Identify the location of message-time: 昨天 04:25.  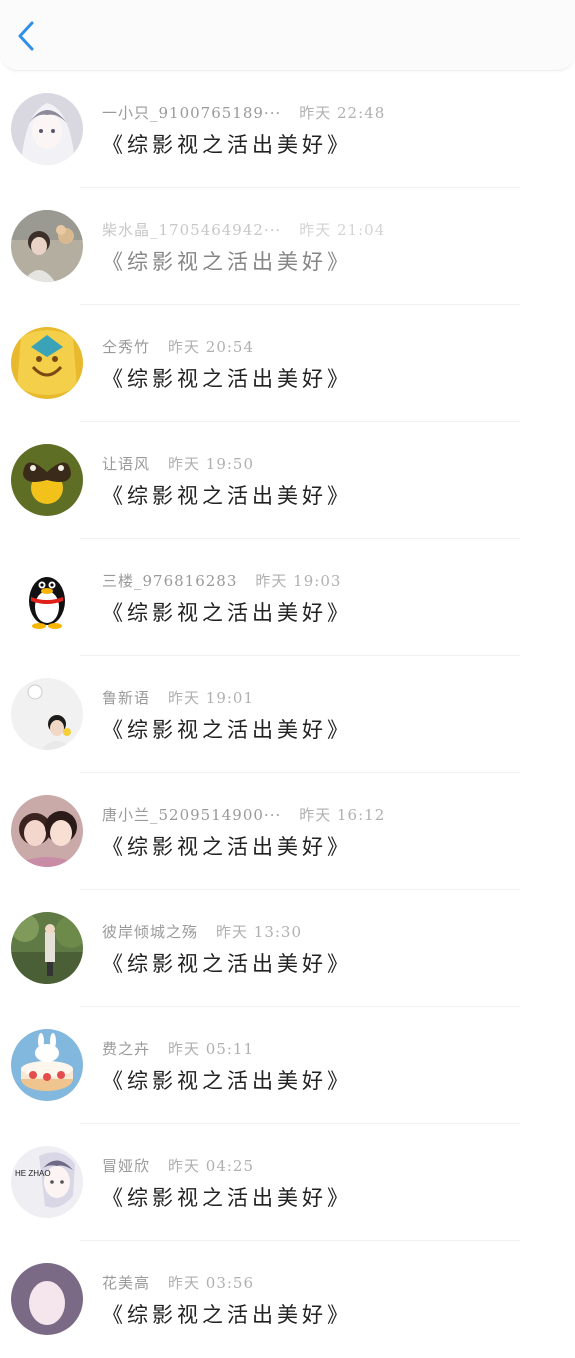
(211, 1166).